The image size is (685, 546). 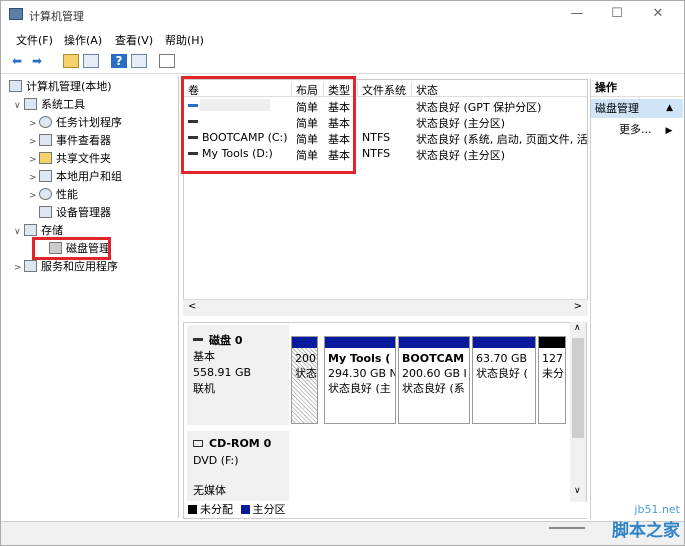 What do you see at coordinates (134, 40) in the screenshot?
I see `menu-view: 查看(V)` at bounding box center [134, 40].